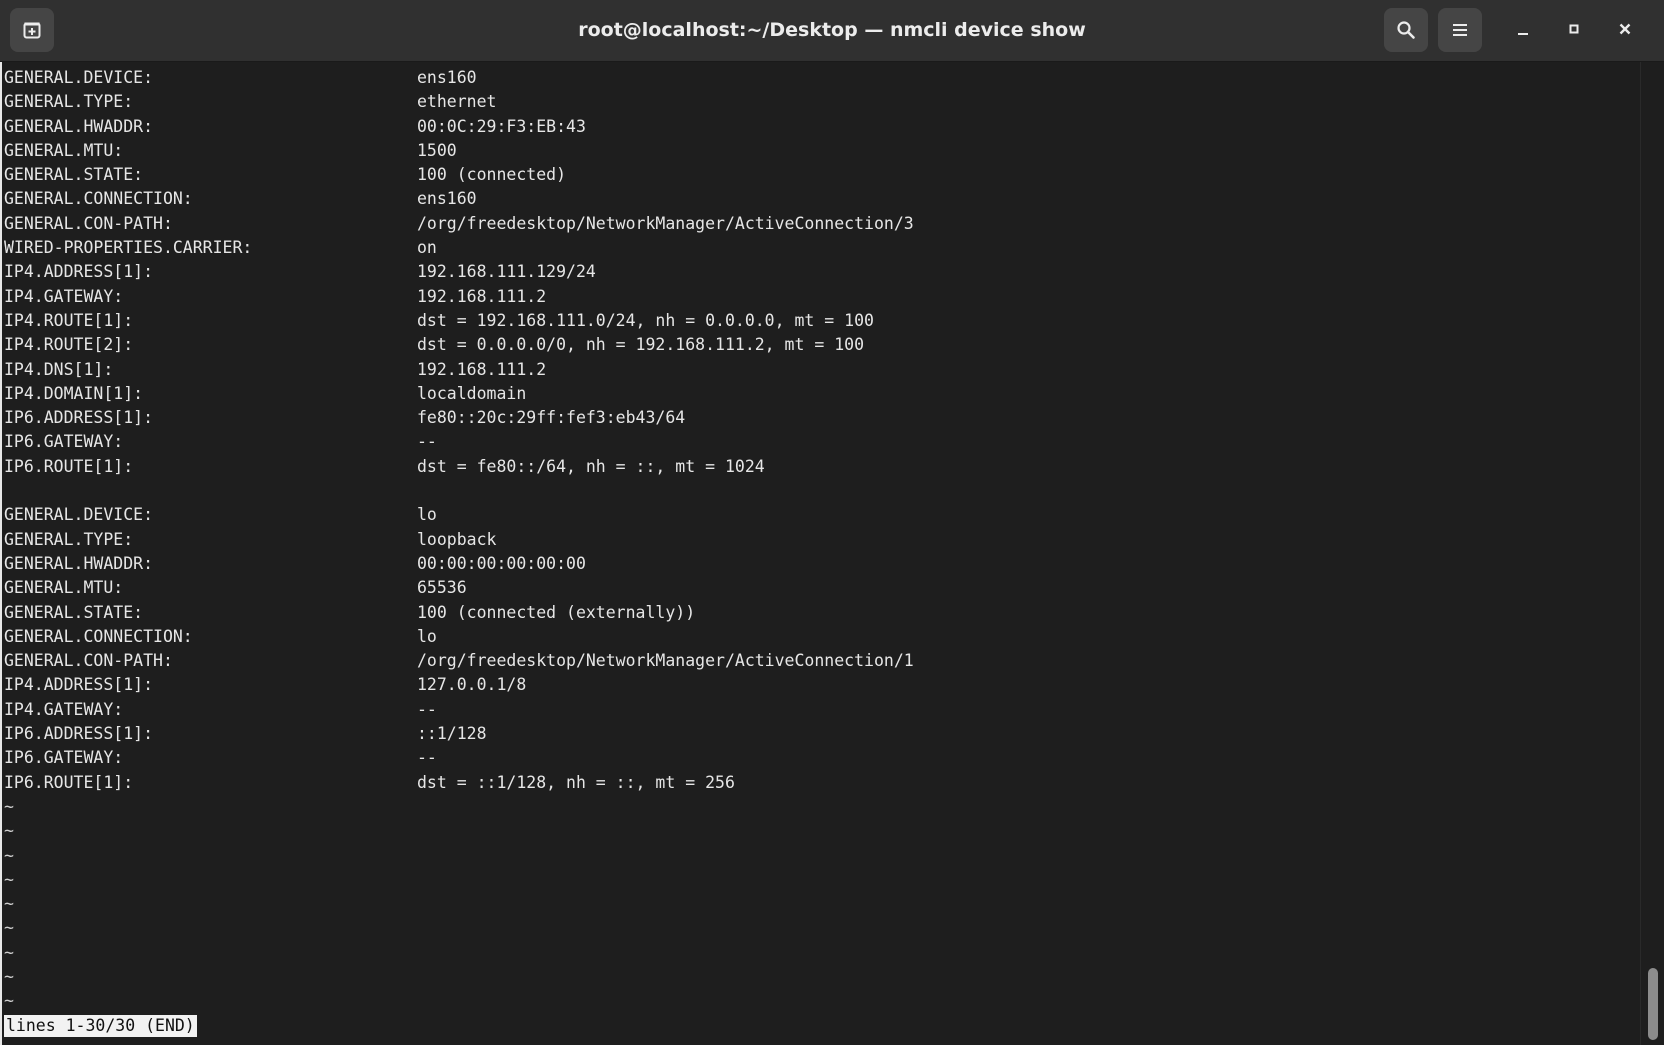 This screenshot has width=1664, height=1045. What do you see at coordinates (1653, 1004) in the screenshot?
I see `scrollbar-thumb` at bounding box center [1653, 1004].